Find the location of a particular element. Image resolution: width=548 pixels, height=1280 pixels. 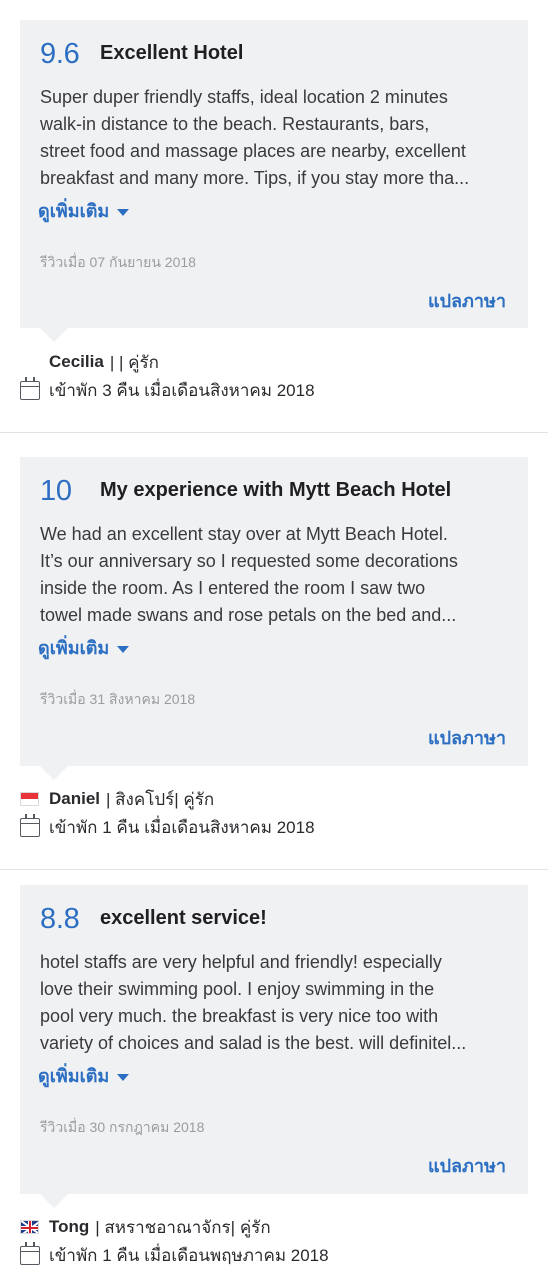

review-title: My experience with Mytt Beach Hotel is located at coordinates (276, 490).